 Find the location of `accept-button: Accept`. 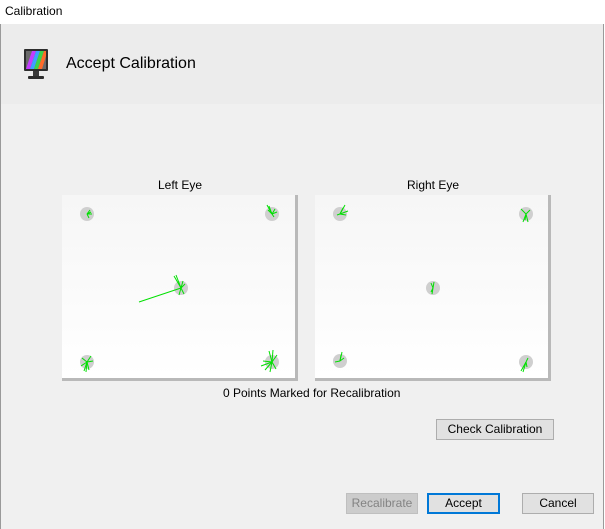

accept-button: Accept is located at coordinates (463, 503).